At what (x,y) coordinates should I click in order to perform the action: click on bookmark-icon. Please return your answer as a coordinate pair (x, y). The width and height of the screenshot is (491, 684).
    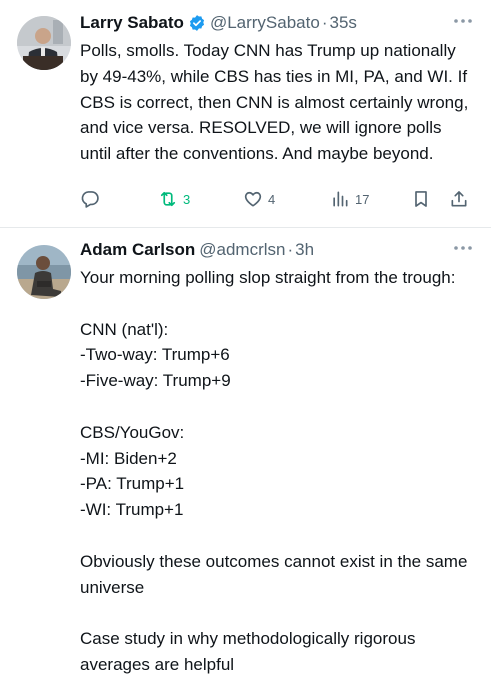
    Looking at the image, I should click on (421, 199).